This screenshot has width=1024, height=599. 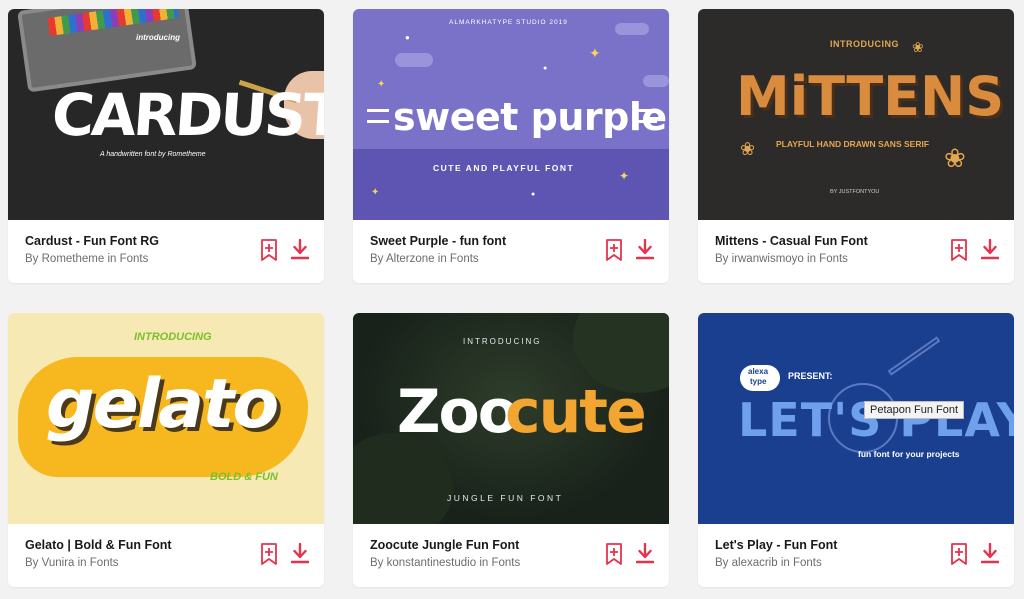 I want to click on font-preview-image: INTRODUCING Zoo cute JUNGLE FUN FONT, so click(x=511, y=418).